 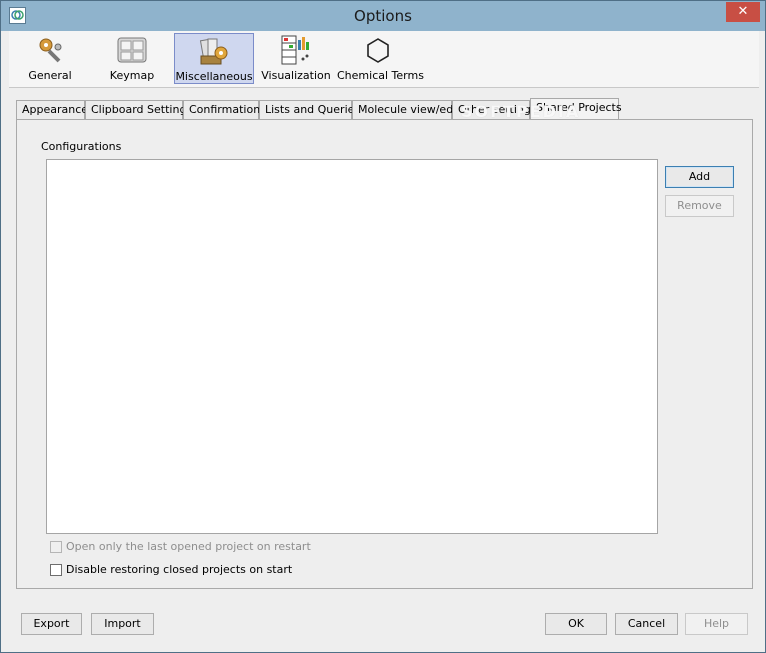 I want to click on configurations-label: Configurations, so click(x=81, y=146).